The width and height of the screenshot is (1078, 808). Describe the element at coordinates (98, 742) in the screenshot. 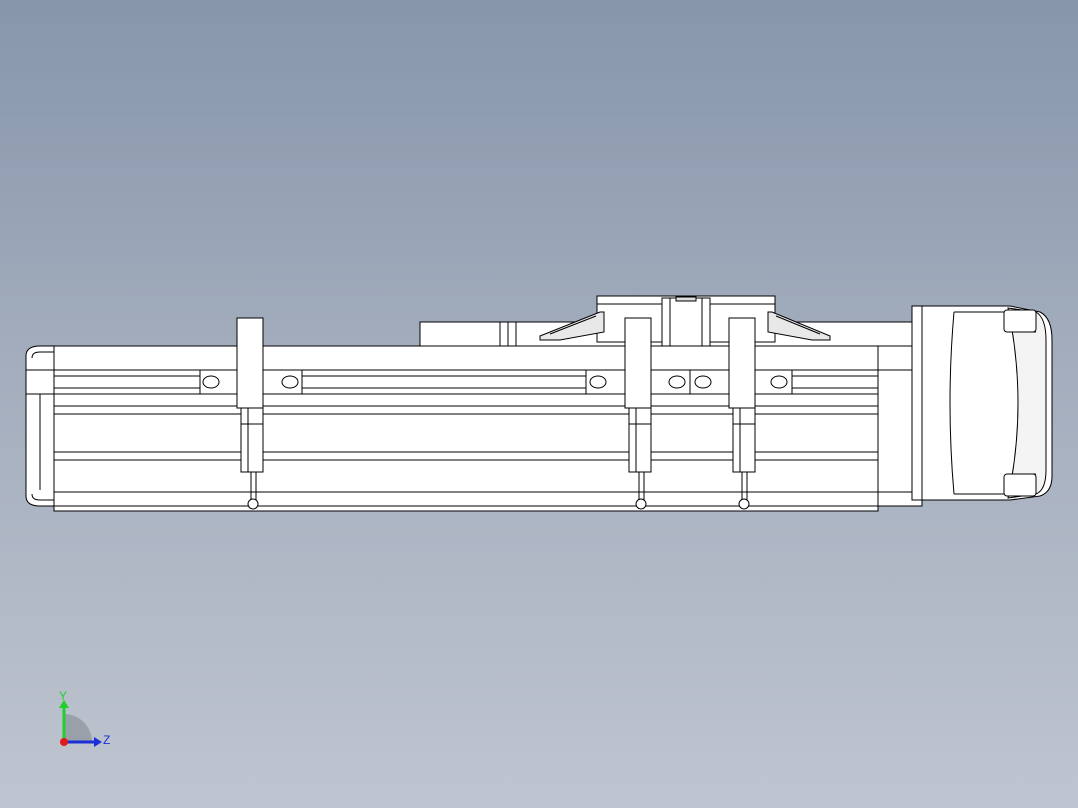

I see `z-axis-arrow` at that location.